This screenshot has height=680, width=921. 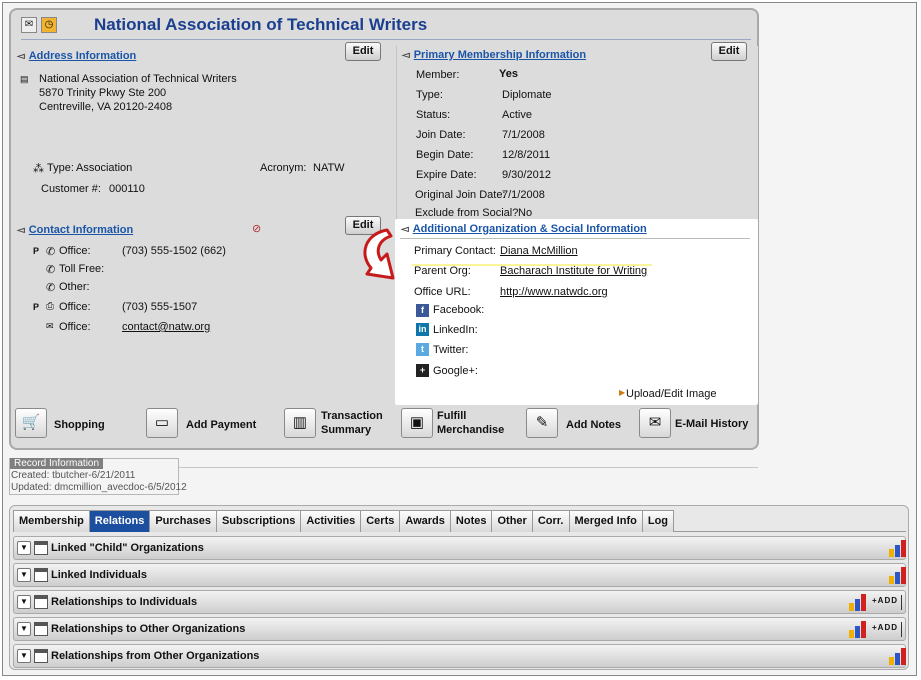 What do you see at coordinates (36, 251) in the screenshot?
I see `preferred-marker: P` at bounding box center [36, 251].